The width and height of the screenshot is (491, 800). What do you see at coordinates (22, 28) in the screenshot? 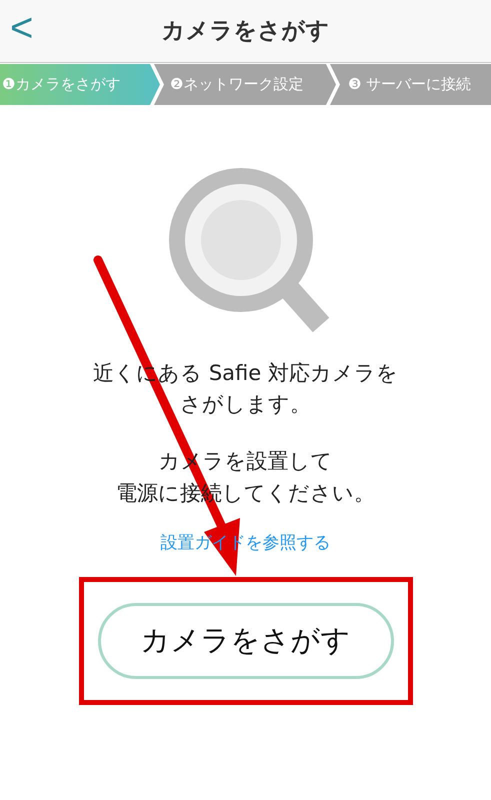
I see `back-button: <` at bounding box center [22, 28].